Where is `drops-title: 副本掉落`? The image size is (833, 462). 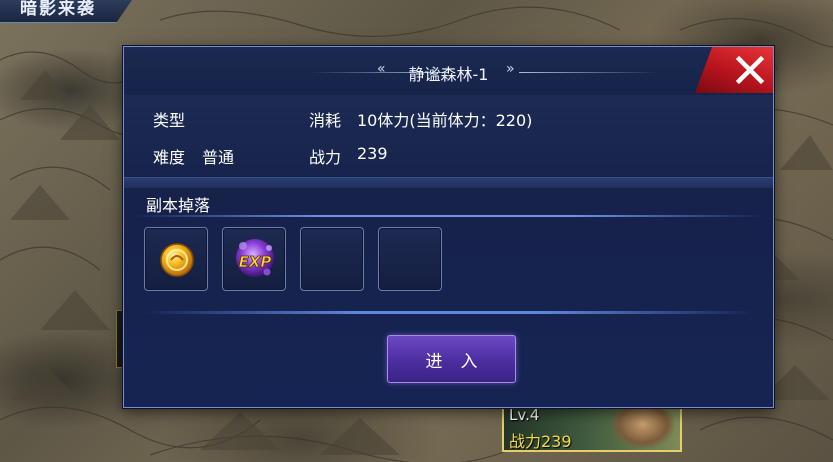
drops-title: 副本掉落 is located at coordinates (178, 205).